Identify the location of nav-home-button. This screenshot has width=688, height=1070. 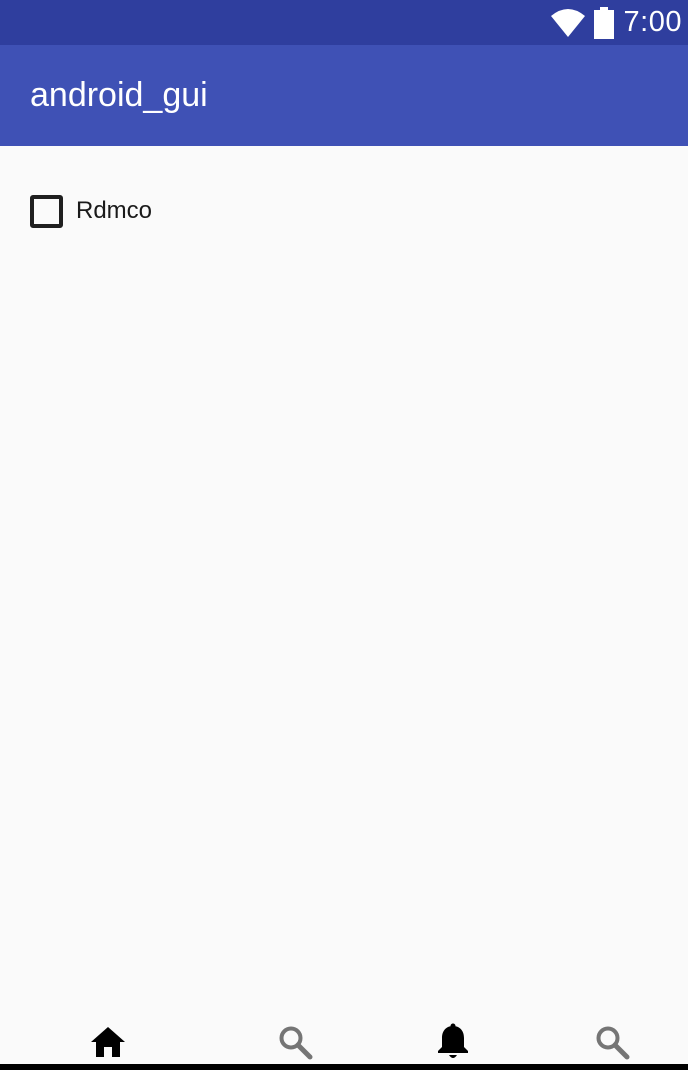
(108, 1042).